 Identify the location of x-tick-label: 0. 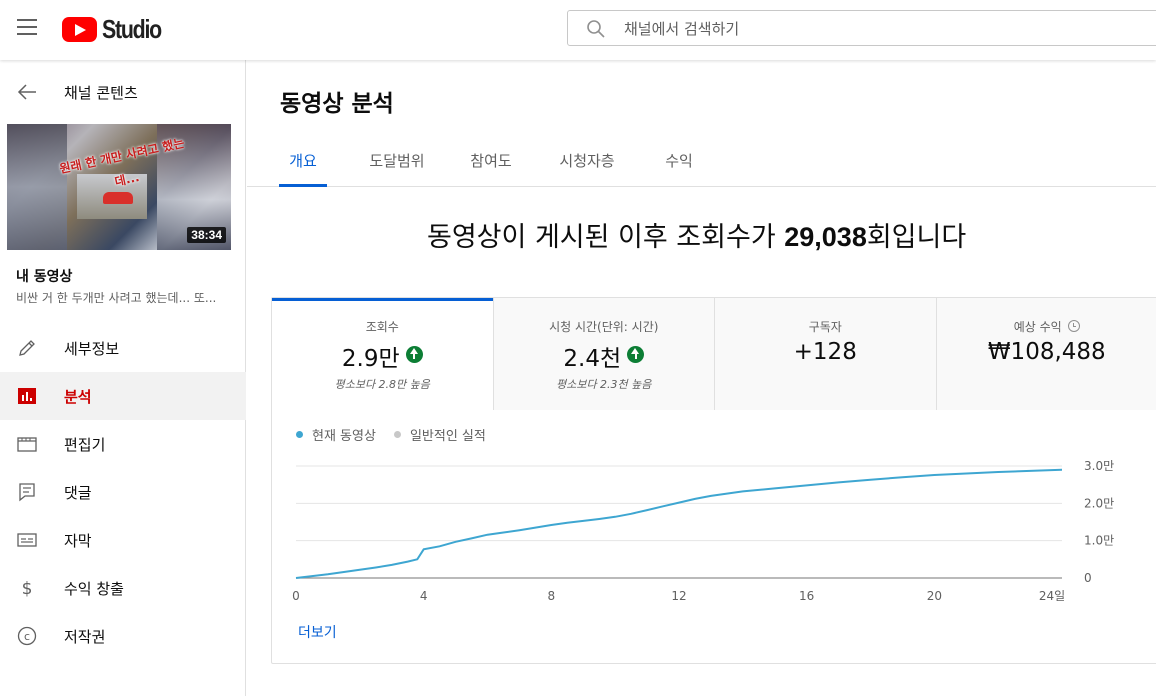
(296, 596).